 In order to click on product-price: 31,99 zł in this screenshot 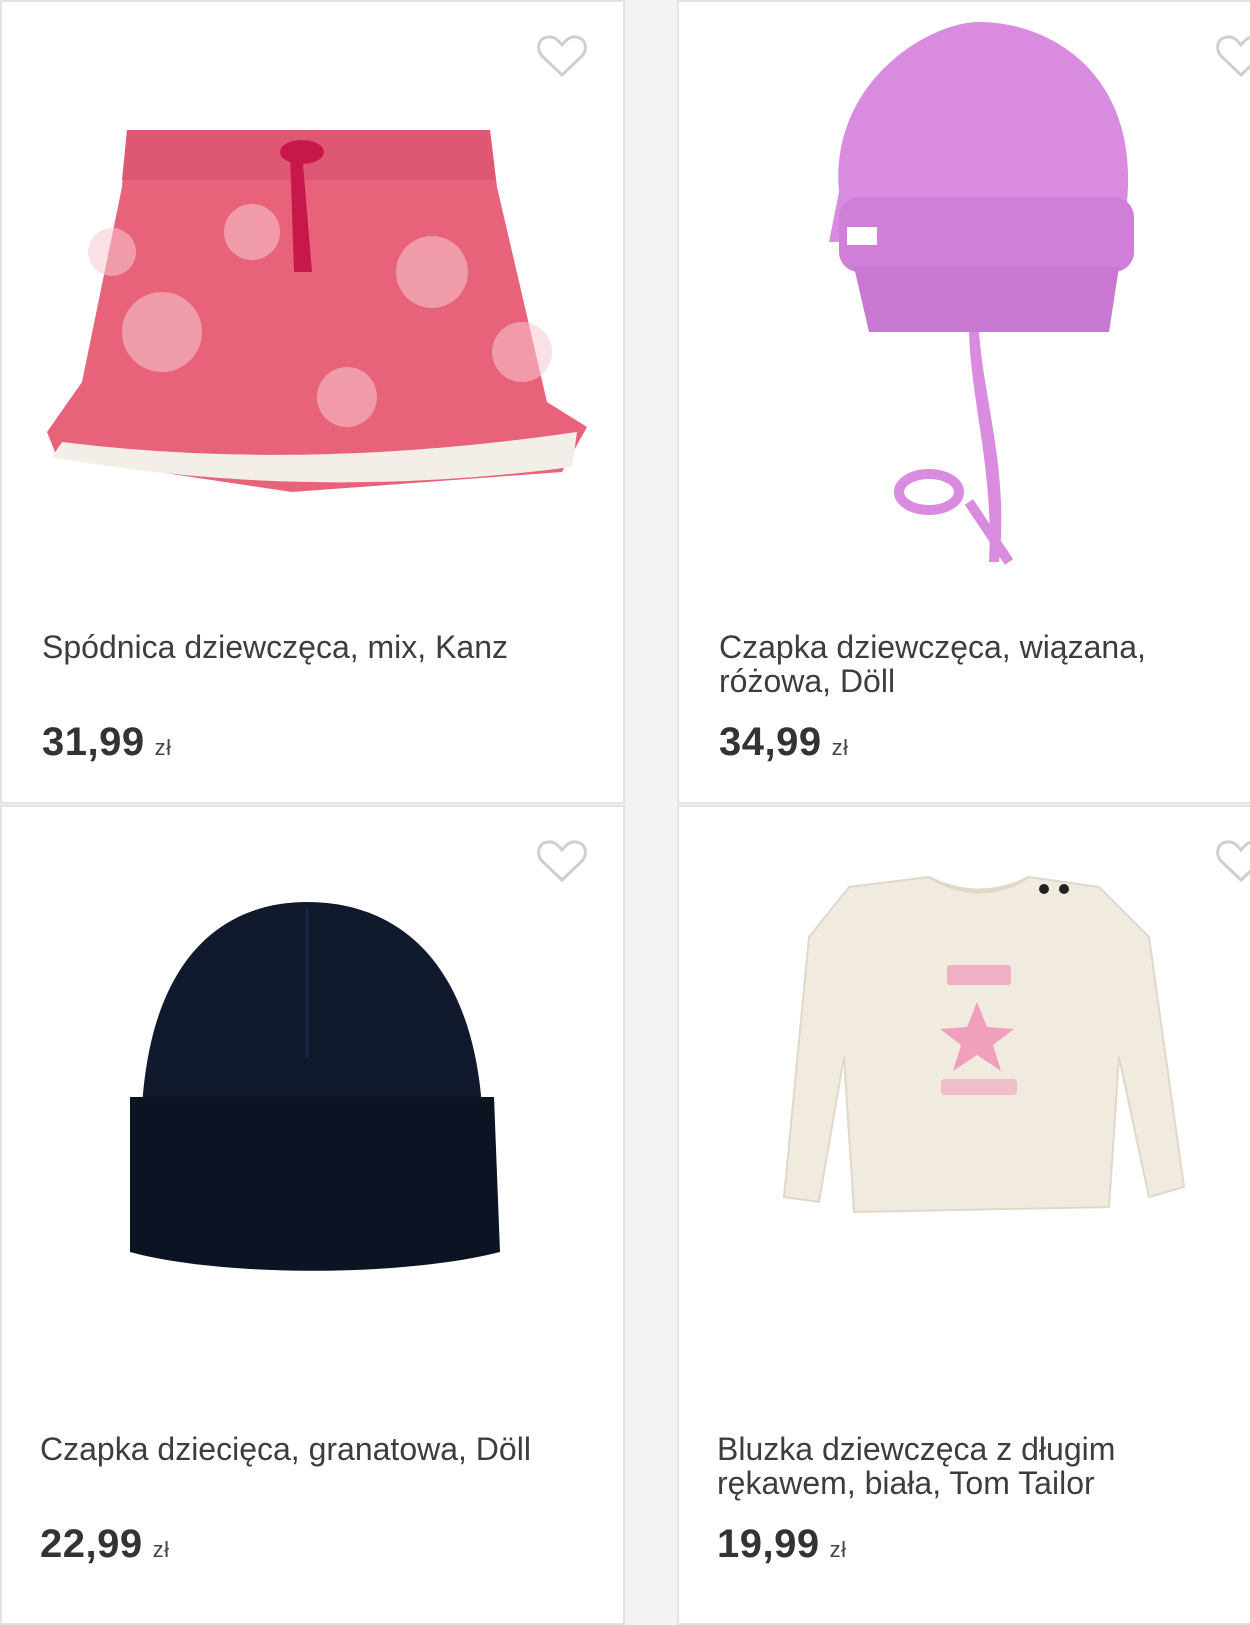, I will do `click(107, 742)`.